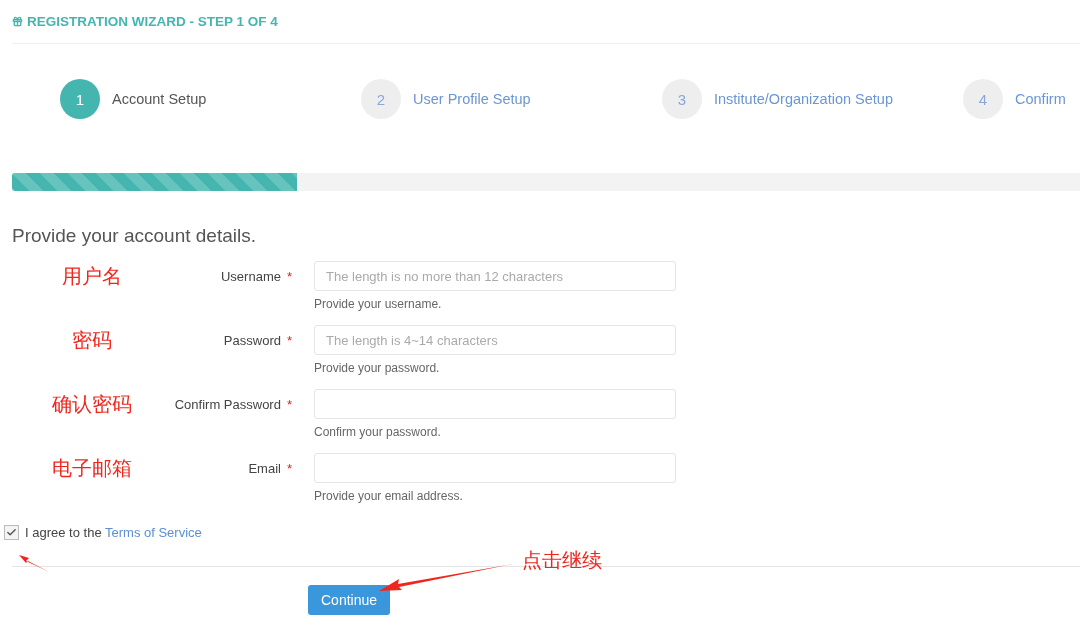  I want to click on help-text: Provide your username., so click(378, 304).